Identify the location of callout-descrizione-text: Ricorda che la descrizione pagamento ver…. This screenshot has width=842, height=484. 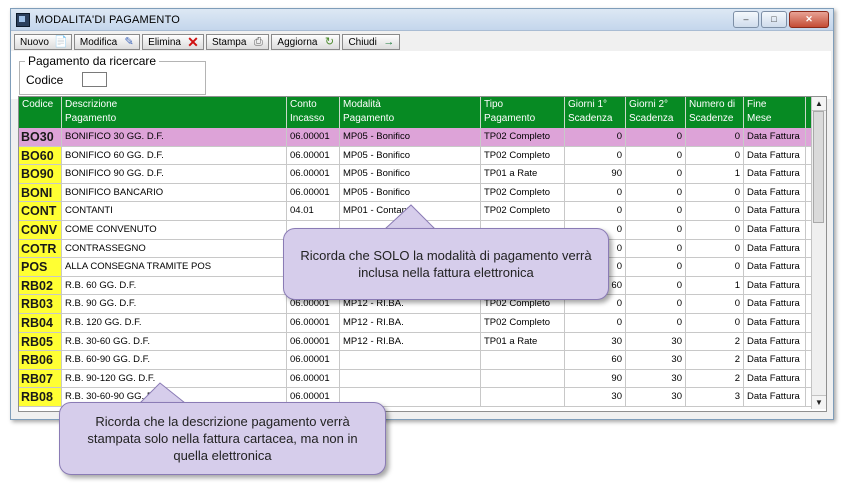
(222, 438).